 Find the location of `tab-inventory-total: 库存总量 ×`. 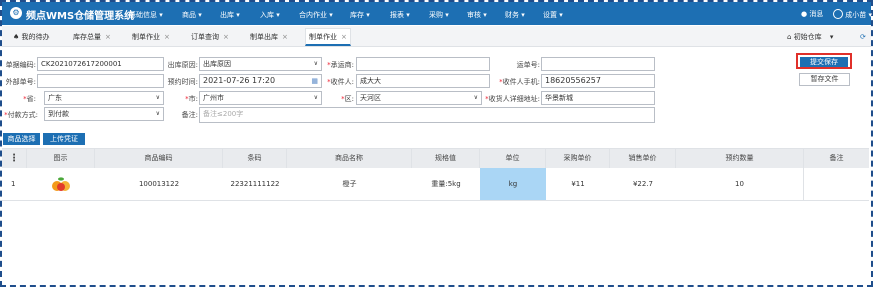

tab-inventory-total: 库存总量 × is located at coordinates (92, 37).